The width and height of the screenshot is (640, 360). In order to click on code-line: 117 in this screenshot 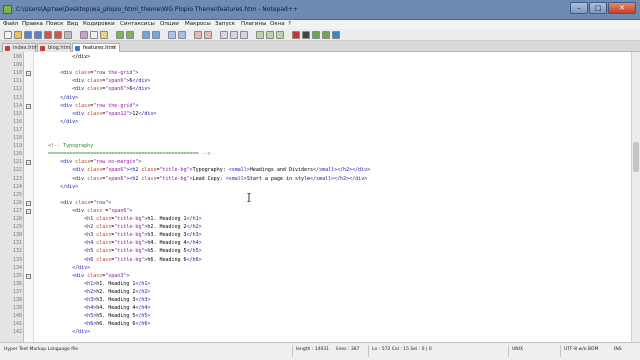, I will do `click(320, 131)`.